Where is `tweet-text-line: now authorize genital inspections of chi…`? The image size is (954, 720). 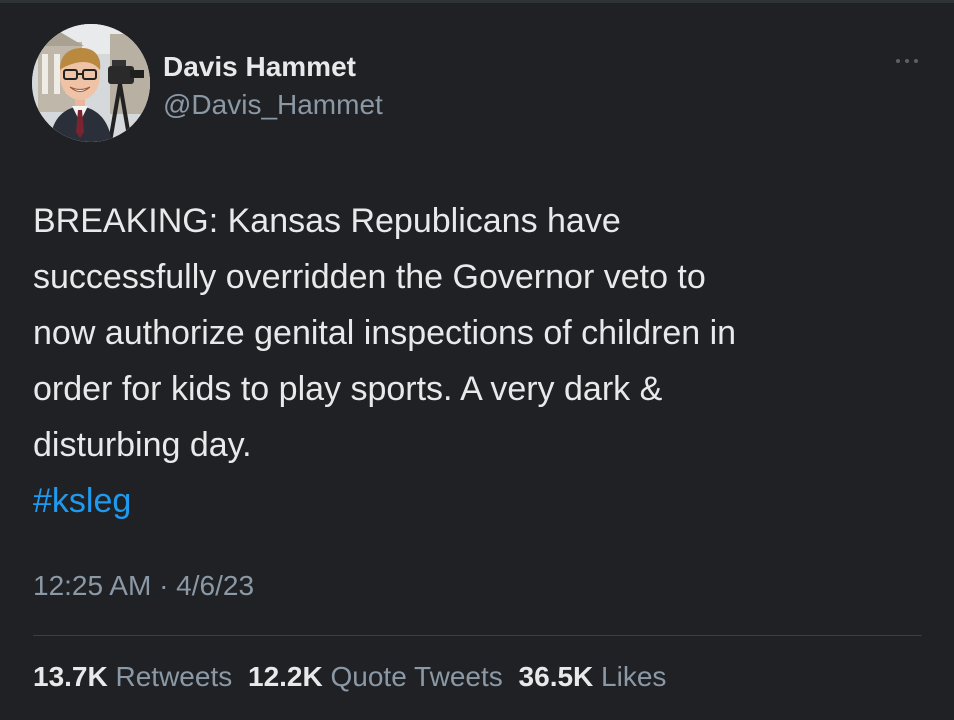 tweet-text-line: now authorize genital inspections of chi… is located at coordinates (385, 333).